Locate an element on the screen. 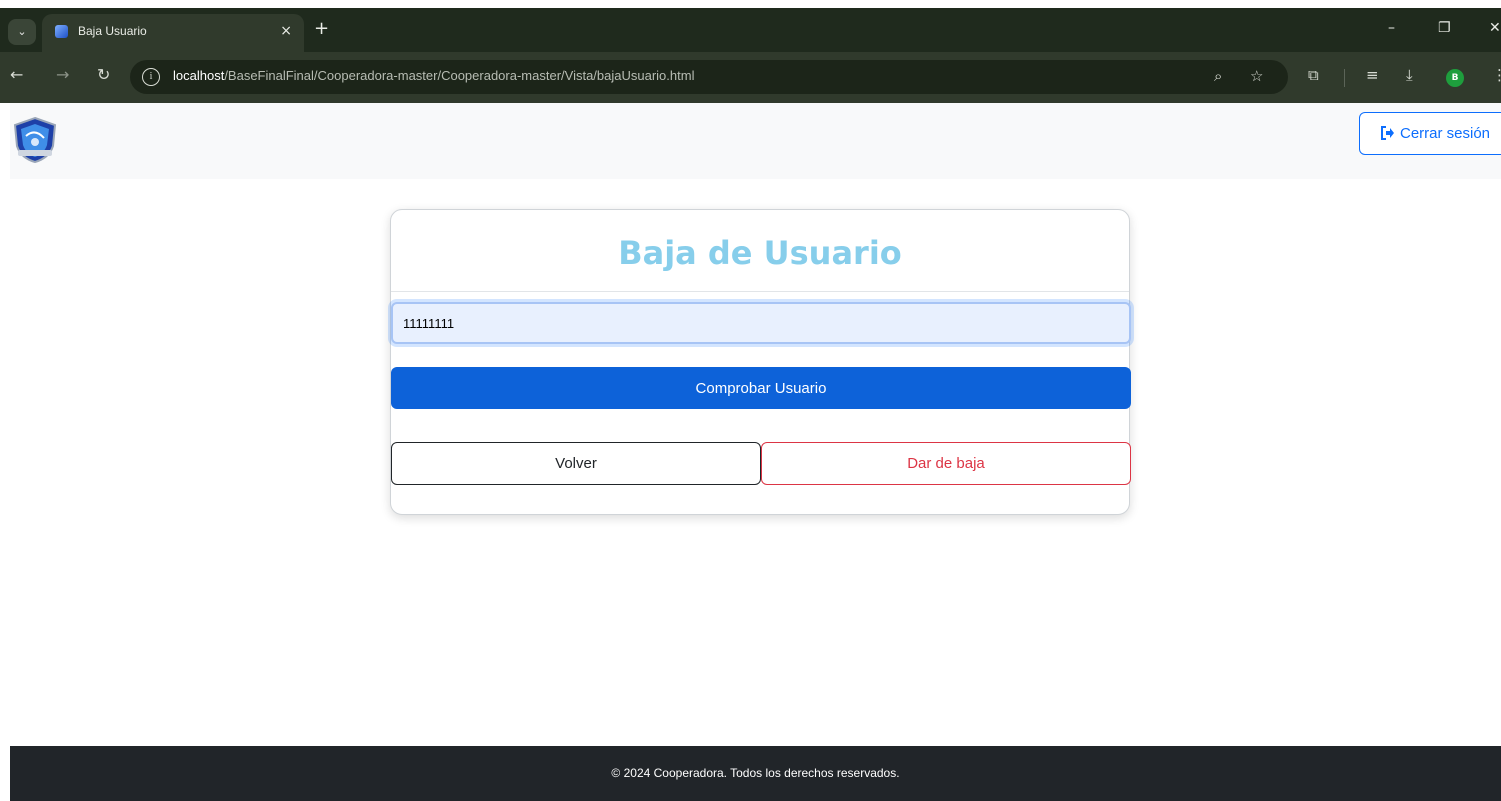 The image size is (1501, 801). minimize-icon: – is located at coordinates (1391, 28).